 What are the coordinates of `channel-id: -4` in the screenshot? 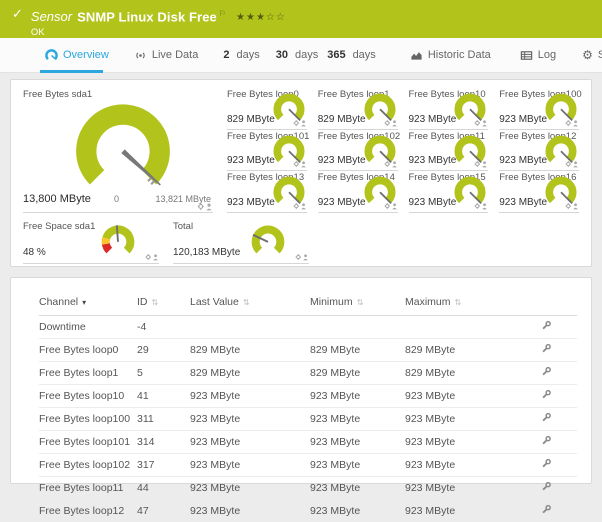 It's located at (163, 327).